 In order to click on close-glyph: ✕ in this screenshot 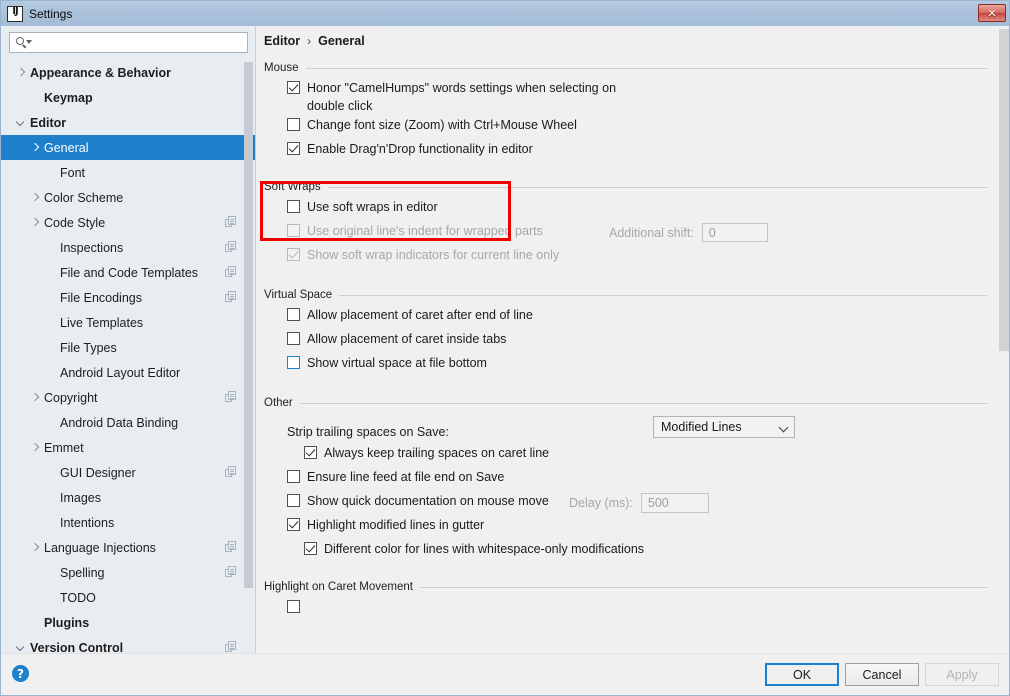, I will do `click(992, 13)`.